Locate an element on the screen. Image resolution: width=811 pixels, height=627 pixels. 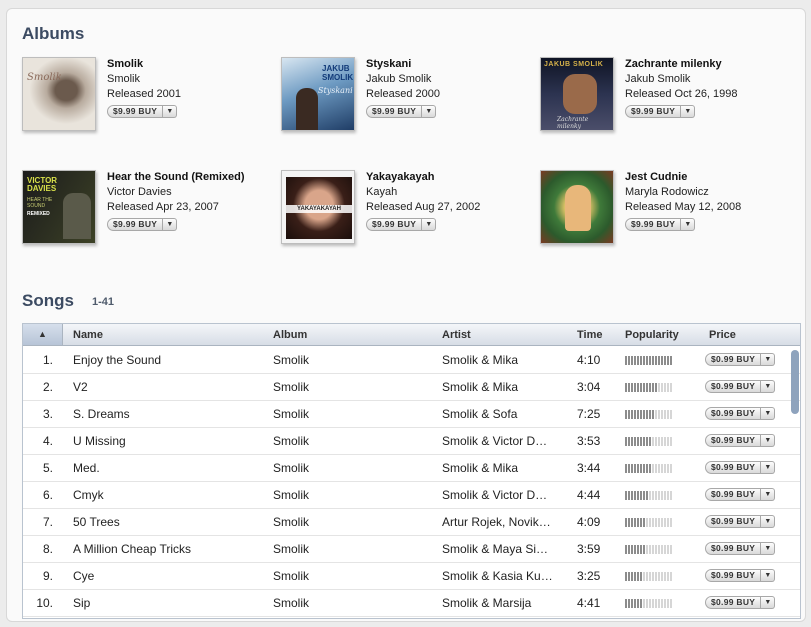
song-name: Med. is located at coordinates (168, 468).